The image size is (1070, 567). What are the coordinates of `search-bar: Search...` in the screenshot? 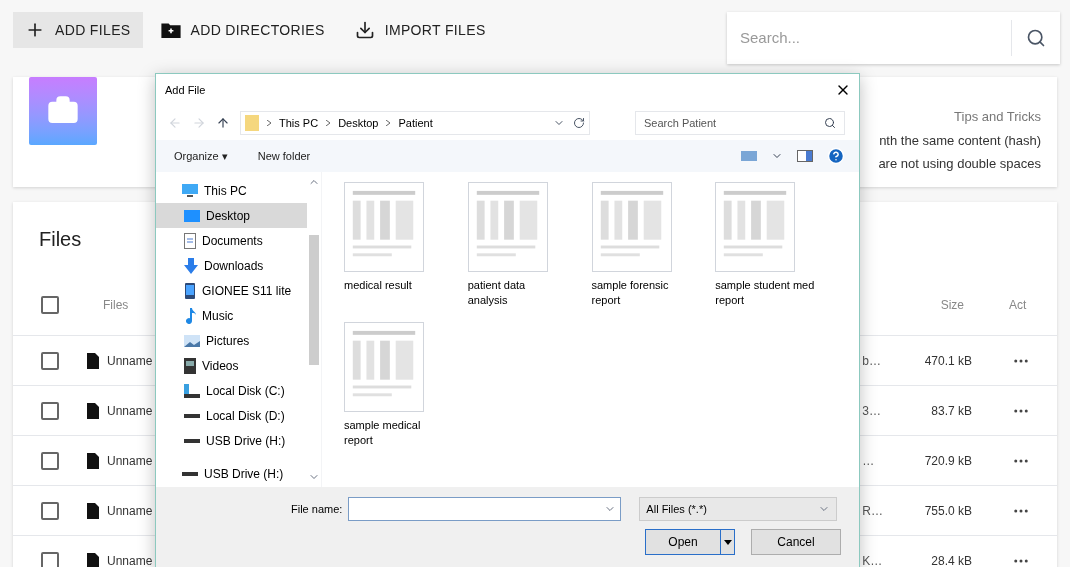 It's located at (893, 38).